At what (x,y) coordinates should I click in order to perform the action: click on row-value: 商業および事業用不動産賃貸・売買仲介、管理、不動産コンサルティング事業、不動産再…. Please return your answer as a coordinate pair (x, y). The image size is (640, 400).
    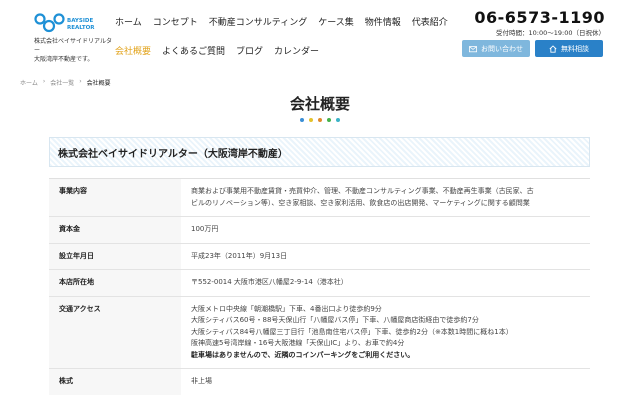
    Looking at the image, I should click on (385, 197).